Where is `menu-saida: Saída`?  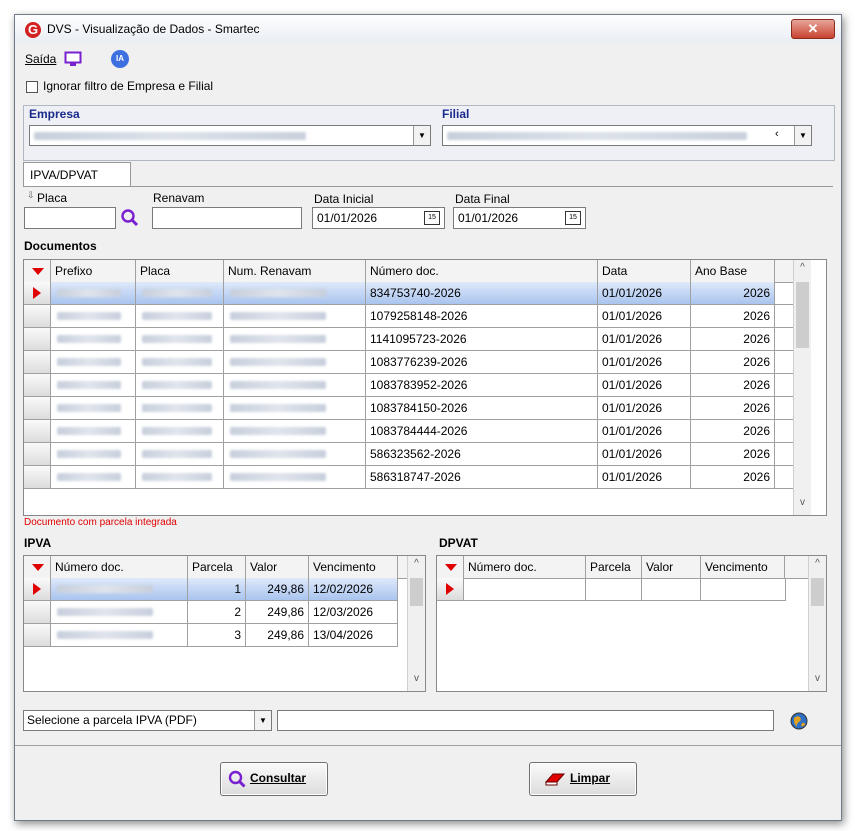
menu-saida: Saída is located at coordinates (40, 59).